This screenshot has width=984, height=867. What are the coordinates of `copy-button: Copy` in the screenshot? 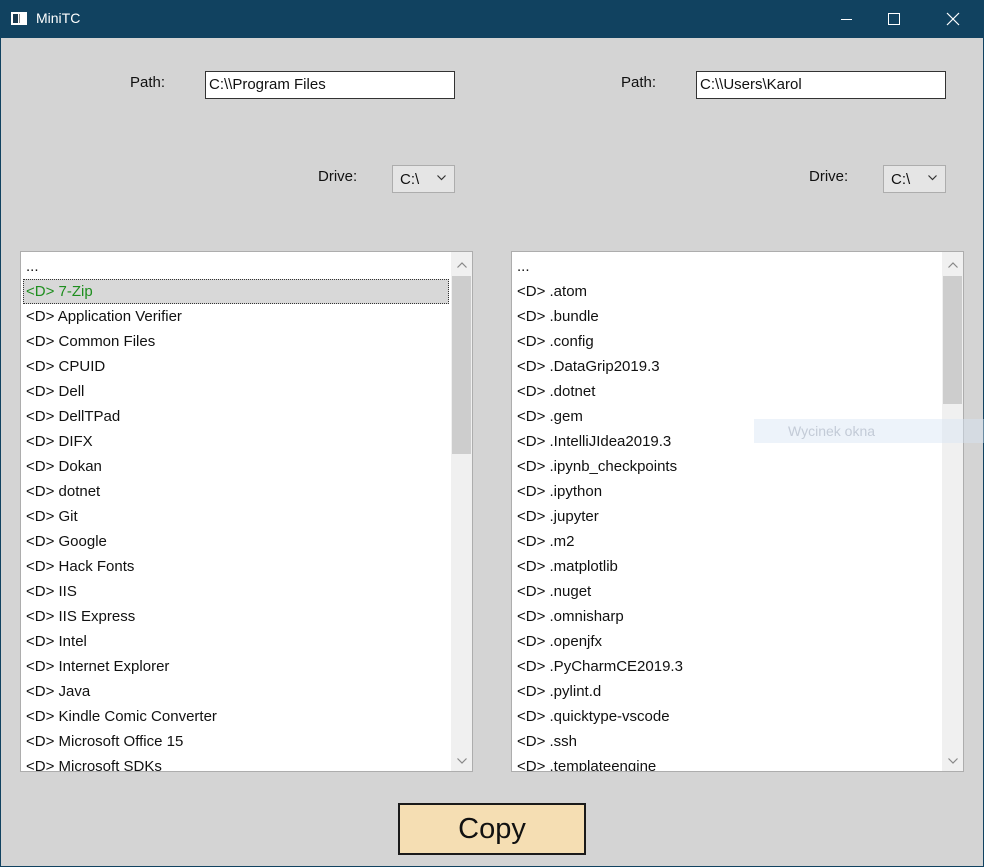 It's located at (492, 829).